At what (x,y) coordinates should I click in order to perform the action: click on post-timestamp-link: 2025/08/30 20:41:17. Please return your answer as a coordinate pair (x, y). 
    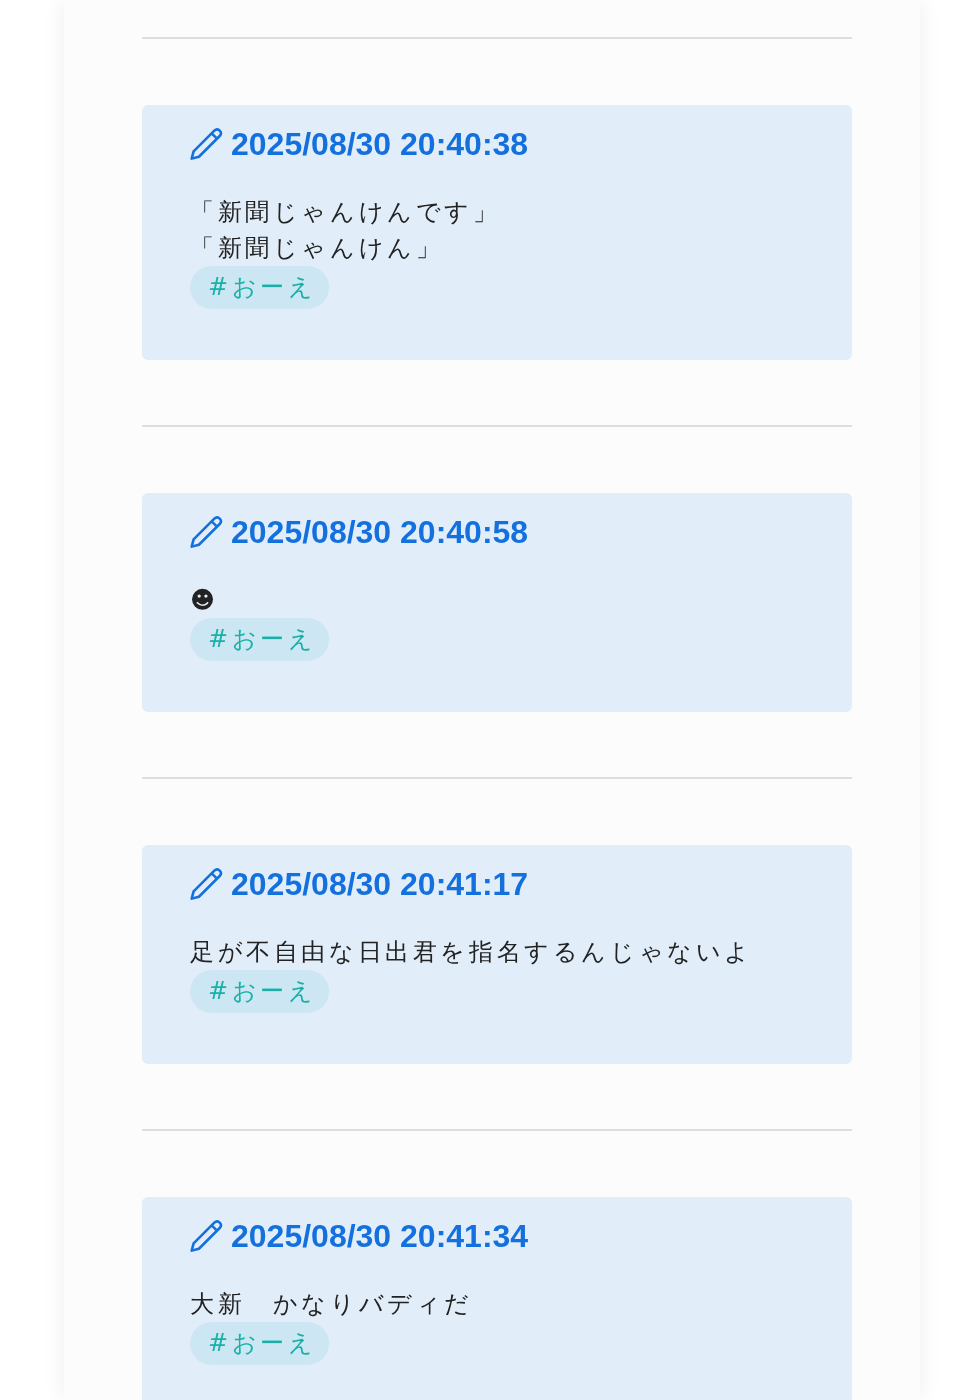
    Looking at the image, I should click on (380, 884).